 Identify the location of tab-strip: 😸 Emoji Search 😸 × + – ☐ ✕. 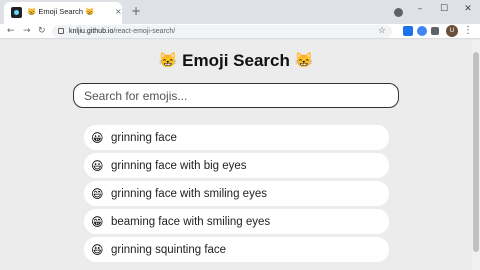
(240, 12).